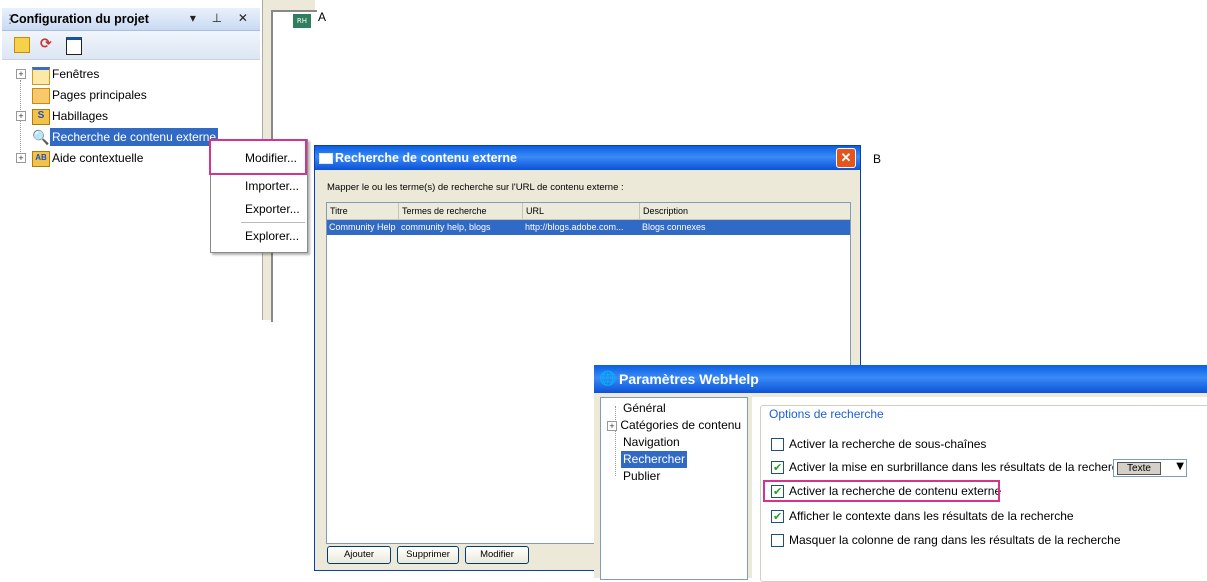 This screenshot has width=1207, height=582. Describe the element at coordinates (888, 444) in the screenshot. I see `option-label: Activer la recherche de sous-chaînes` at that location.